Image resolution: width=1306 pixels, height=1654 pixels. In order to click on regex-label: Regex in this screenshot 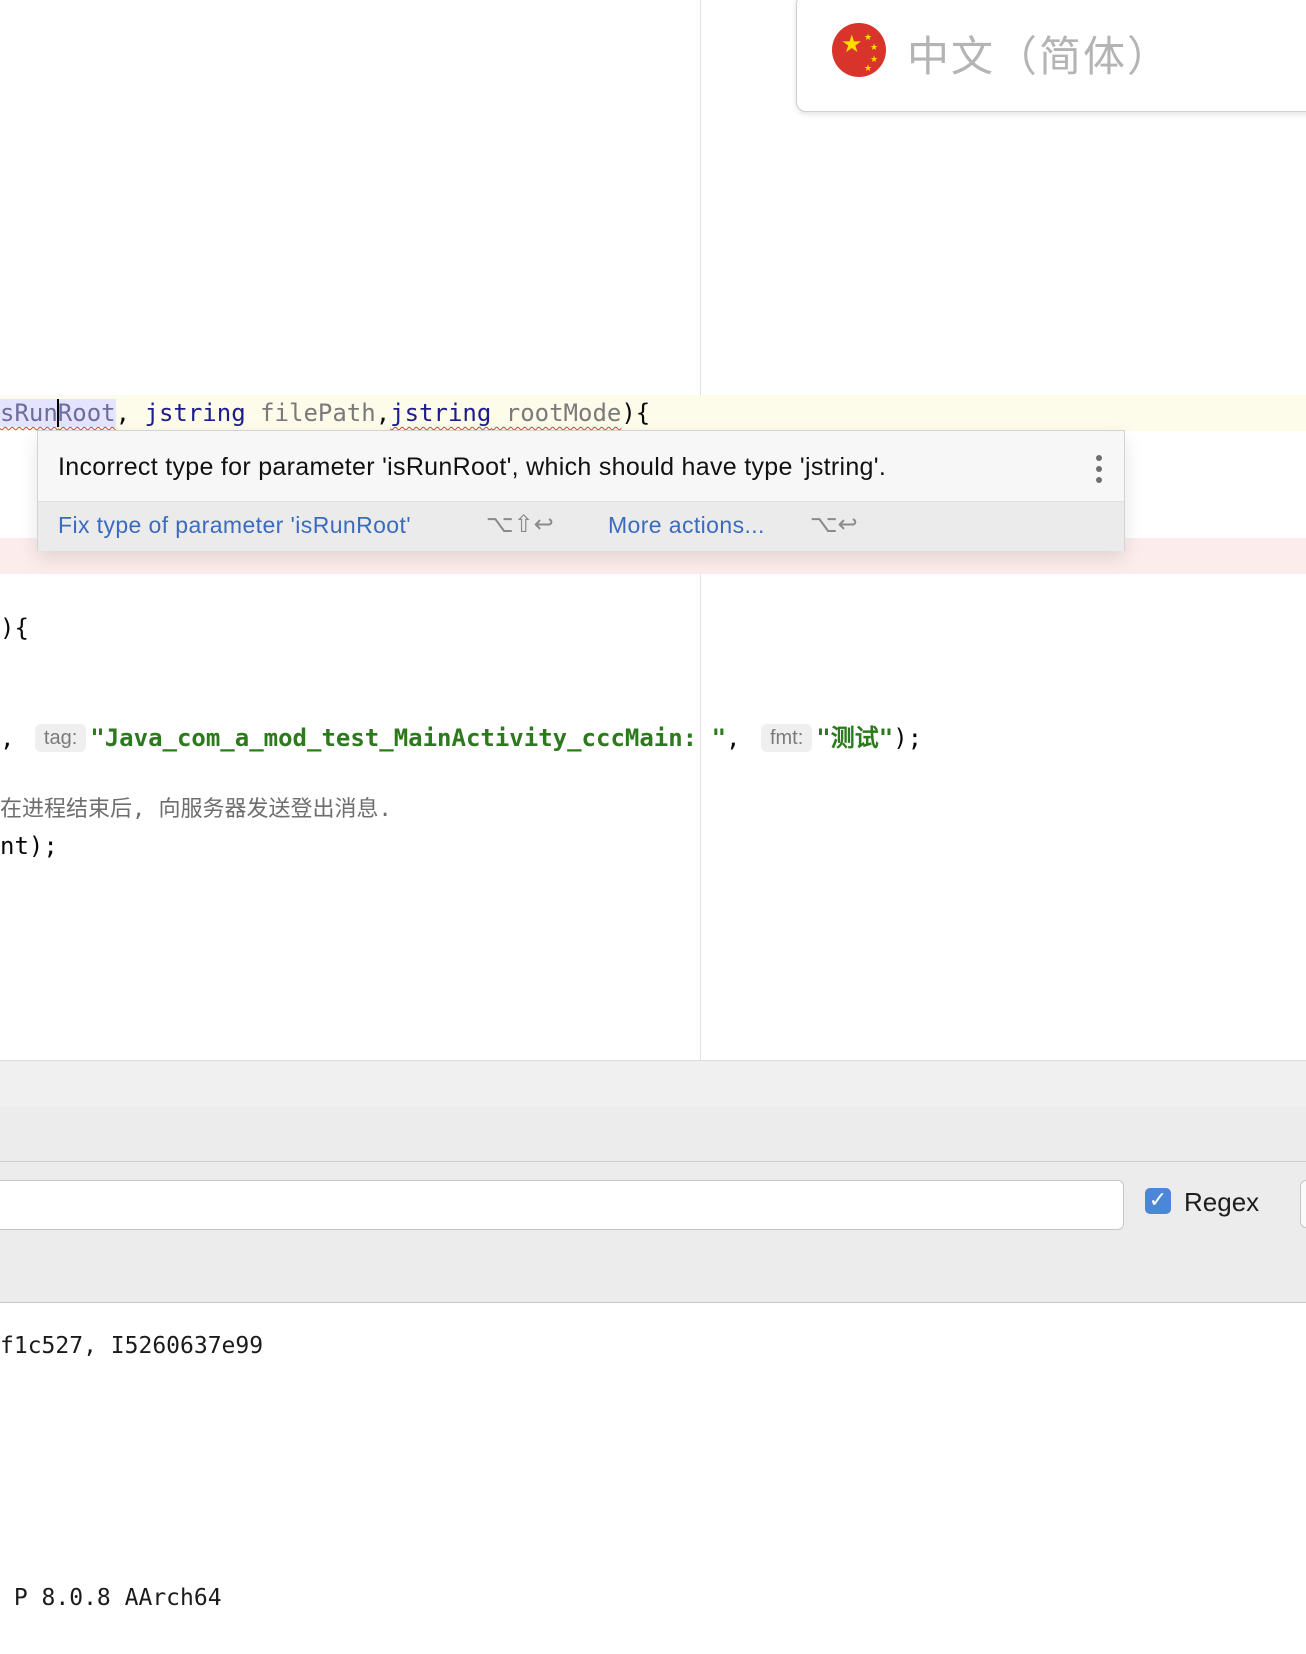, I will do `click(1221, 1202)`.